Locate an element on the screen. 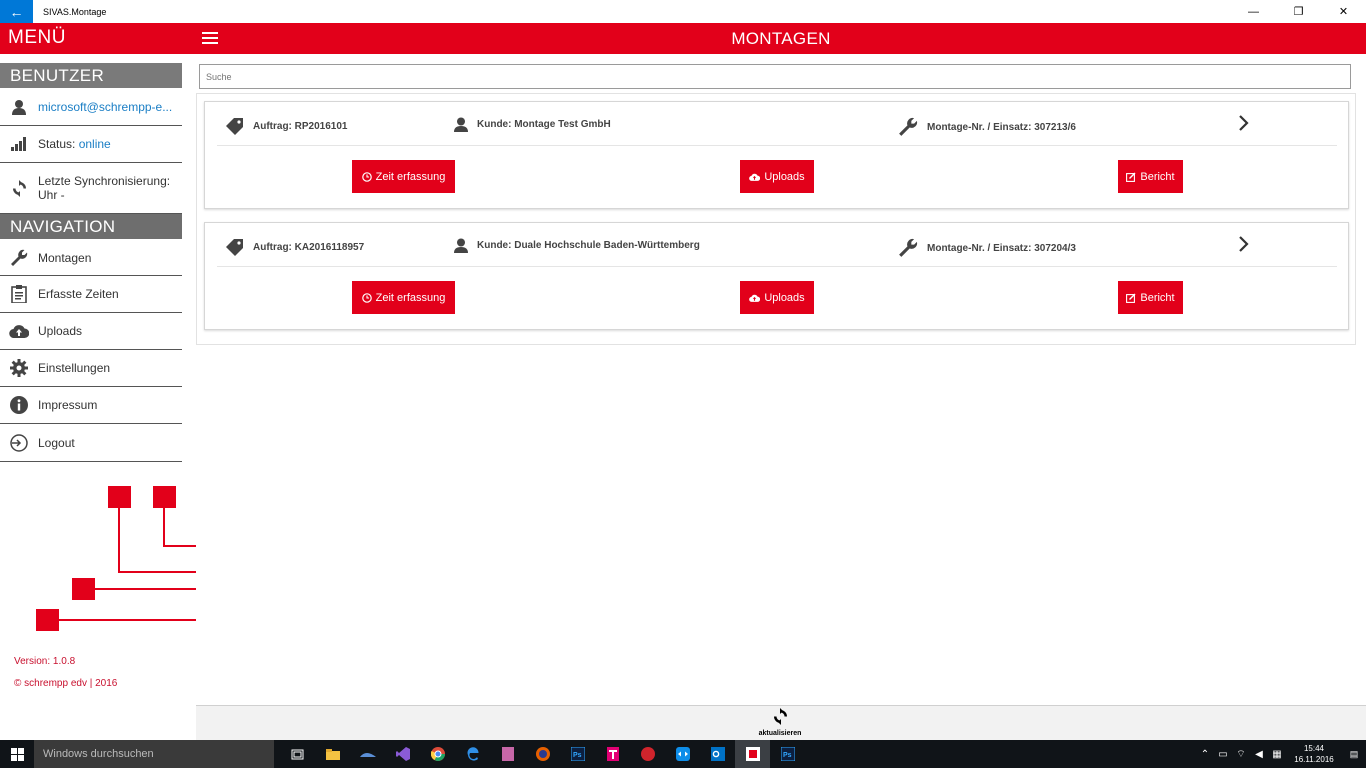 This screenshot has height=768, width=1366. gear-icon is located at coordinates (19, 368).